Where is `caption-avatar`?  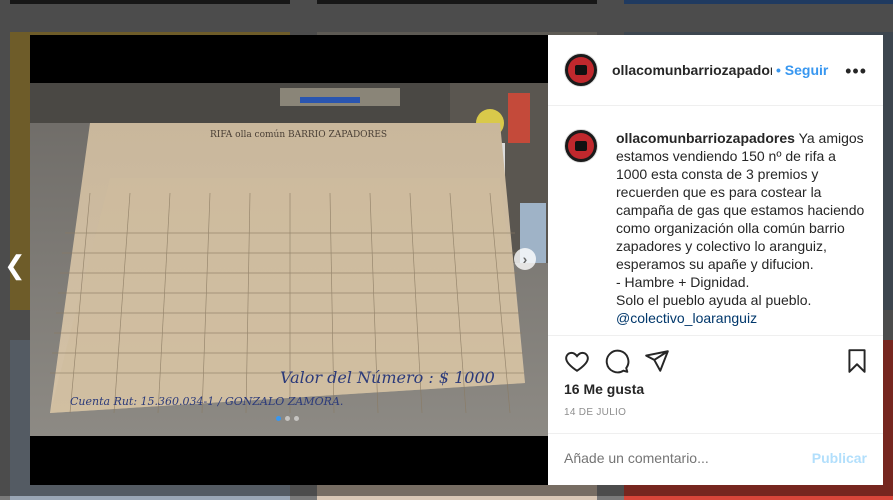 caption-avatar is located at coordinates (581, 146).